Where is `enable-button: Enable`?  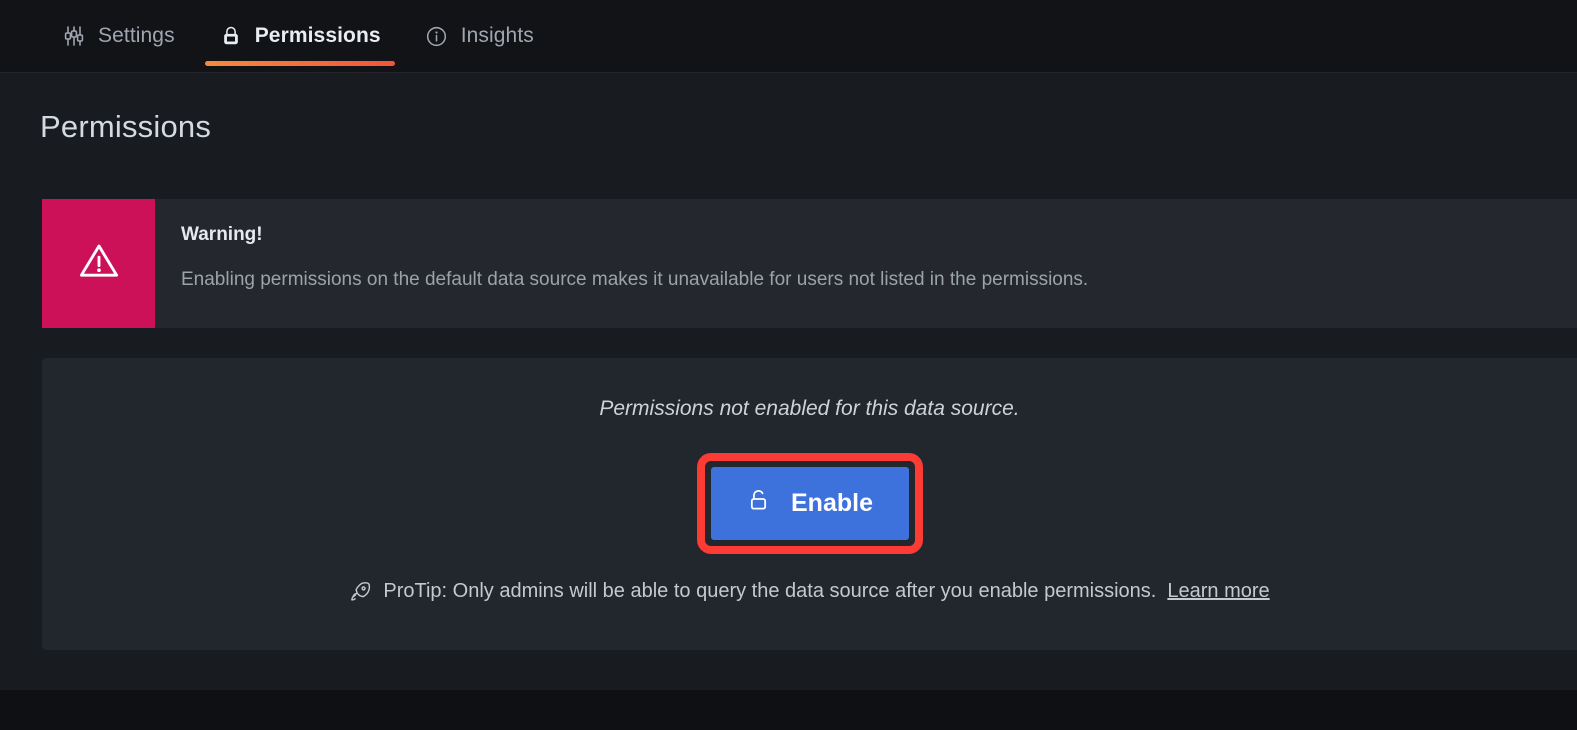
enable-button: Enable is located at coordinates (809, 503).